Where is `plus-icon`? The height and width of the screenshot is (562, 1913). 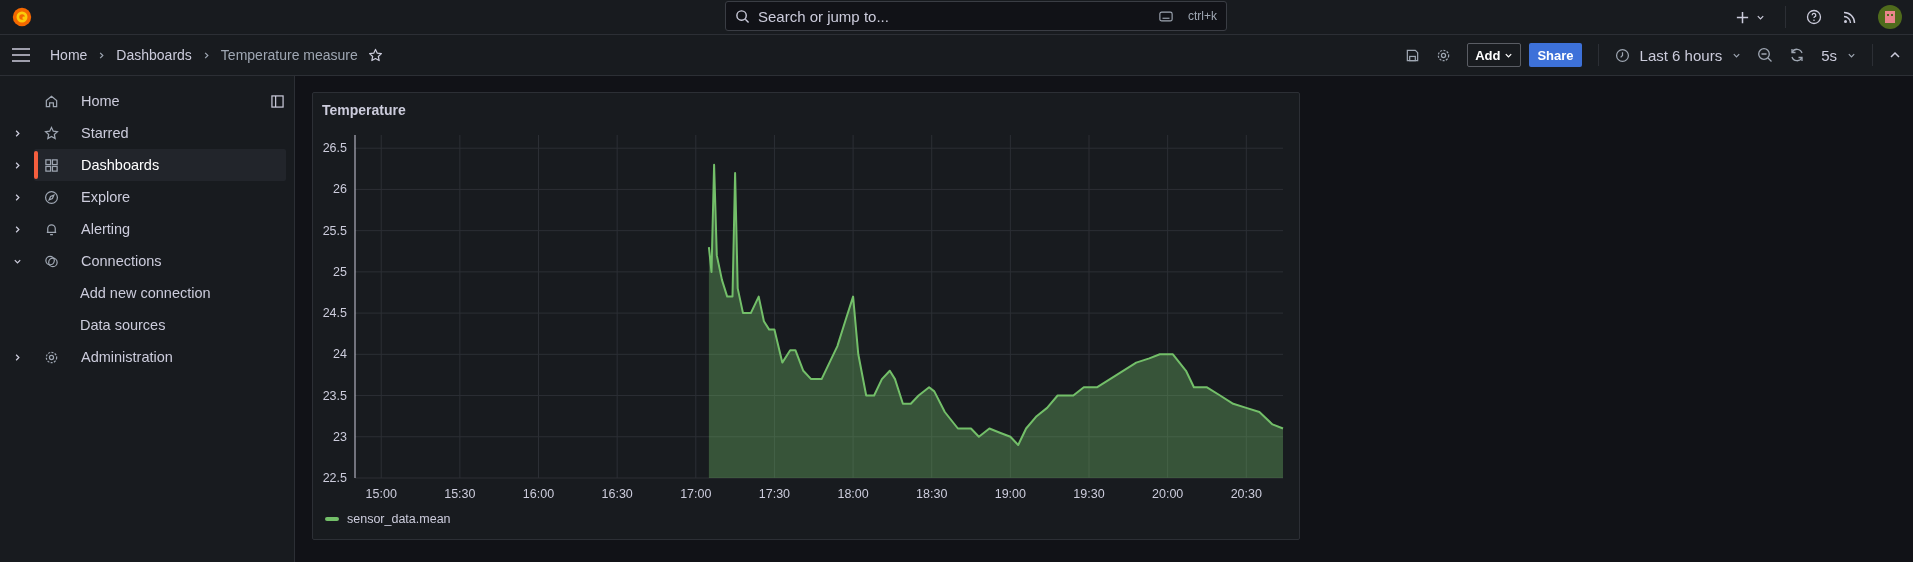
plus-icon is located at coordinates (1742, 17).